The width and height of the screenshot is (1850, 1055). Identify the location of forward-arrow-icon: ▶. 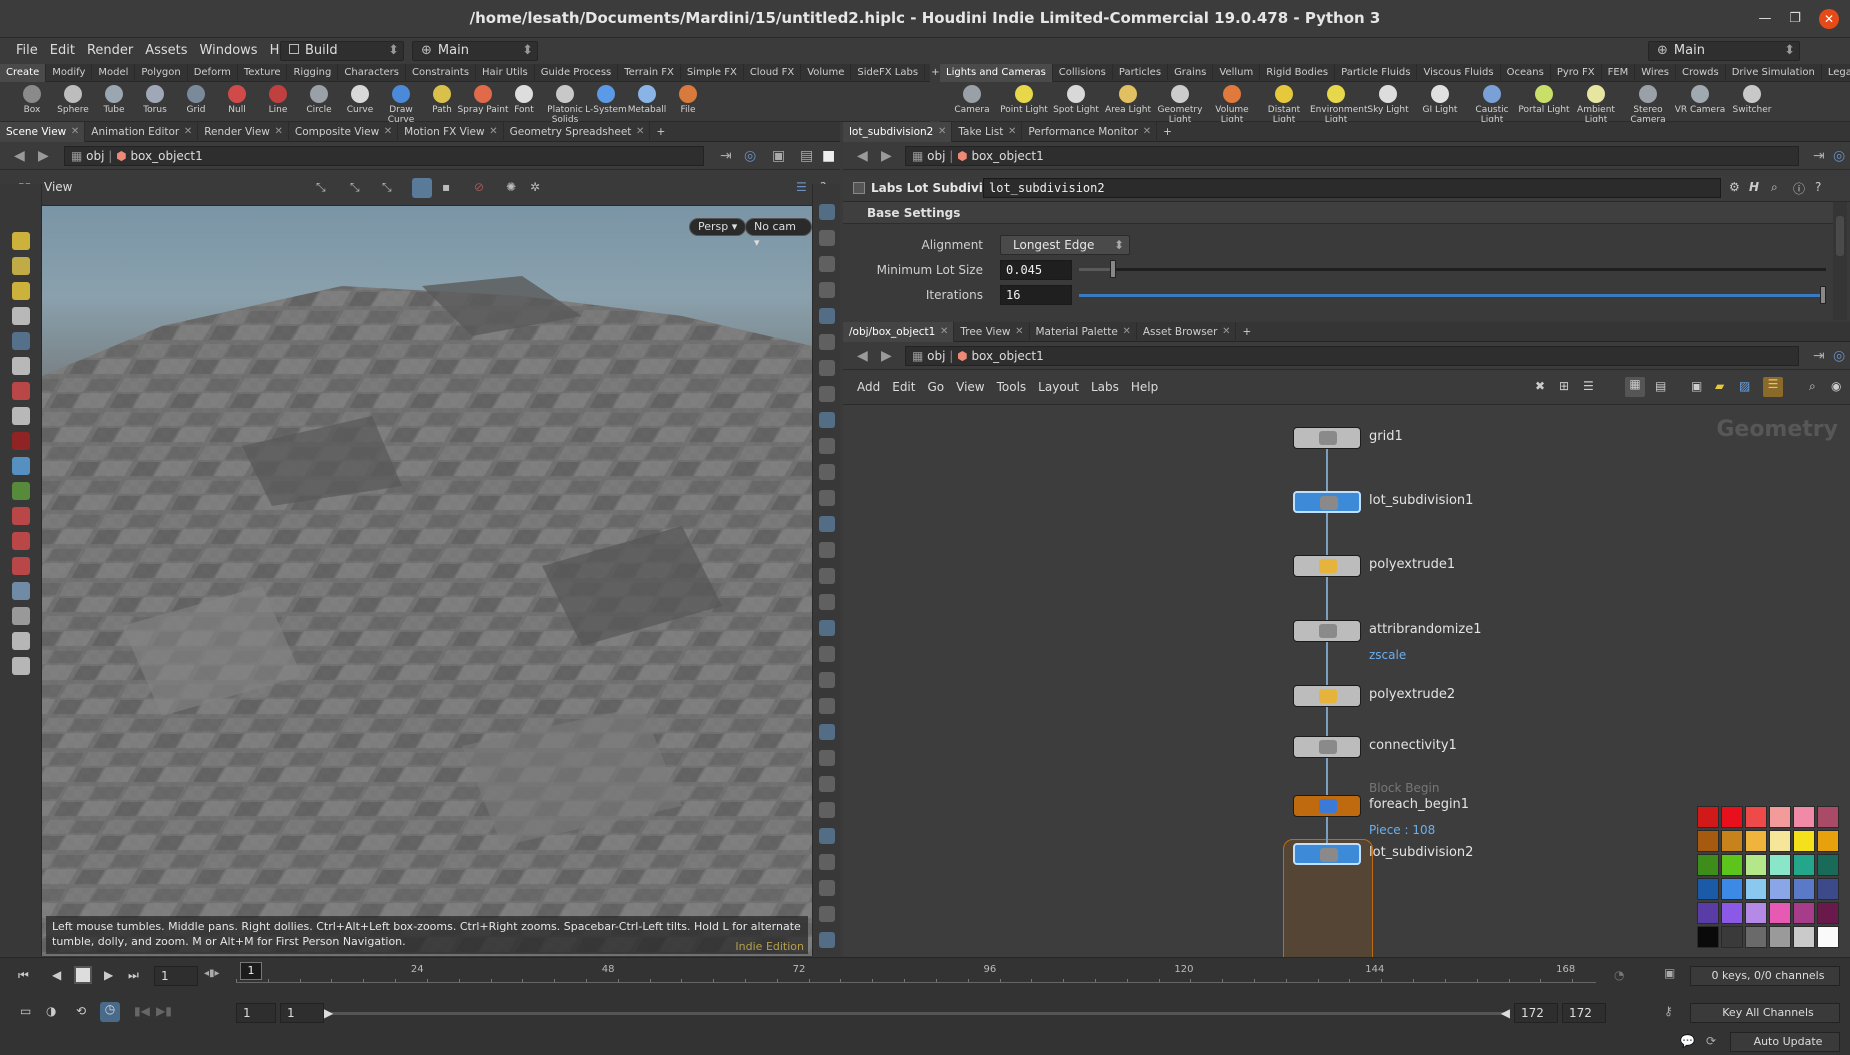
(886, 356).